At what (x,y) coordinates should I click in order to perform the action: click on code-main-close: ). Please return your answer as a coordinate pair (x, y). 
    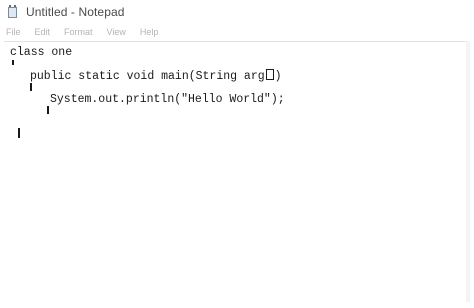
    Looking at the image, I should click on (278, 76).